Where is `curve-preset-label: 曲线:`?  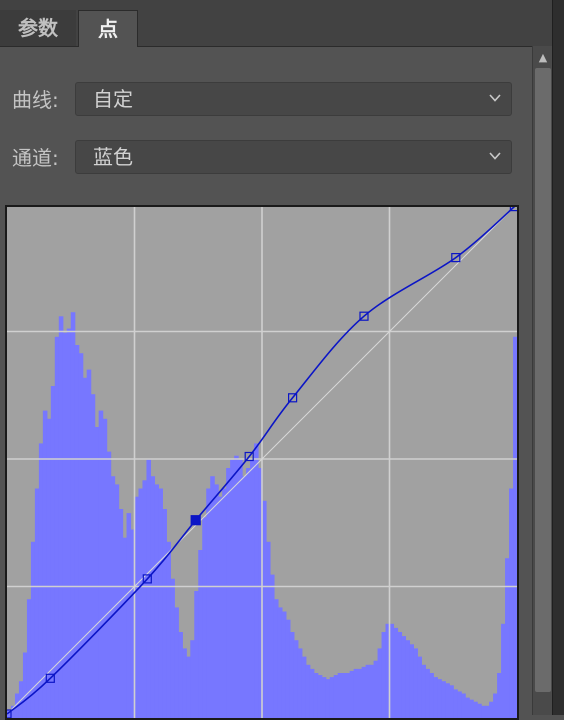 curve-preset-label: 曲线: is located at coordinates (35, 100).